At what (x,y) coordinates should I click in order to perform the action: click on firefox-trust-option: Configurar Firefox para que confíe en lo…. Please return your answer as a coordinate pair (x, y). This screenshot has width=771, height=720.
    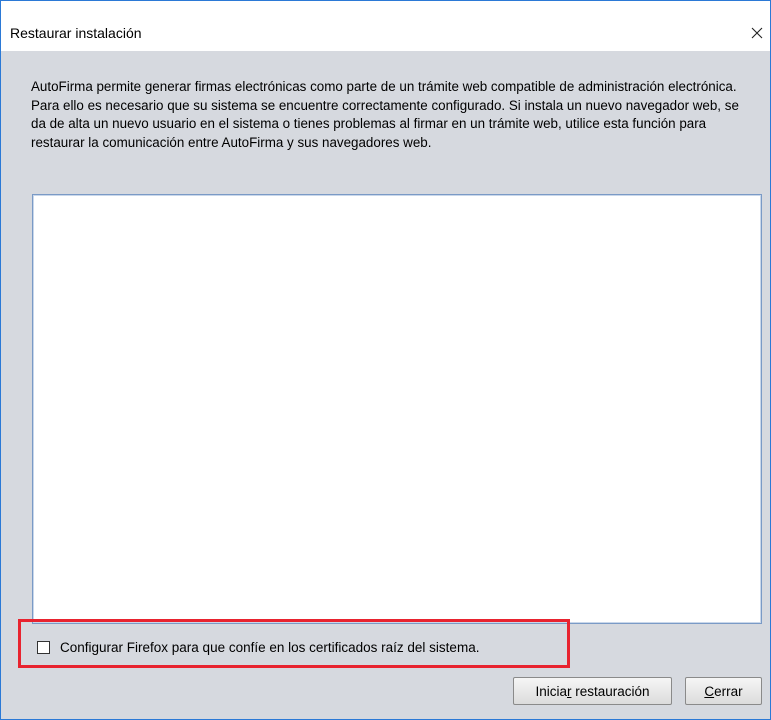
    Looking at the image, I should click on (258, 647).